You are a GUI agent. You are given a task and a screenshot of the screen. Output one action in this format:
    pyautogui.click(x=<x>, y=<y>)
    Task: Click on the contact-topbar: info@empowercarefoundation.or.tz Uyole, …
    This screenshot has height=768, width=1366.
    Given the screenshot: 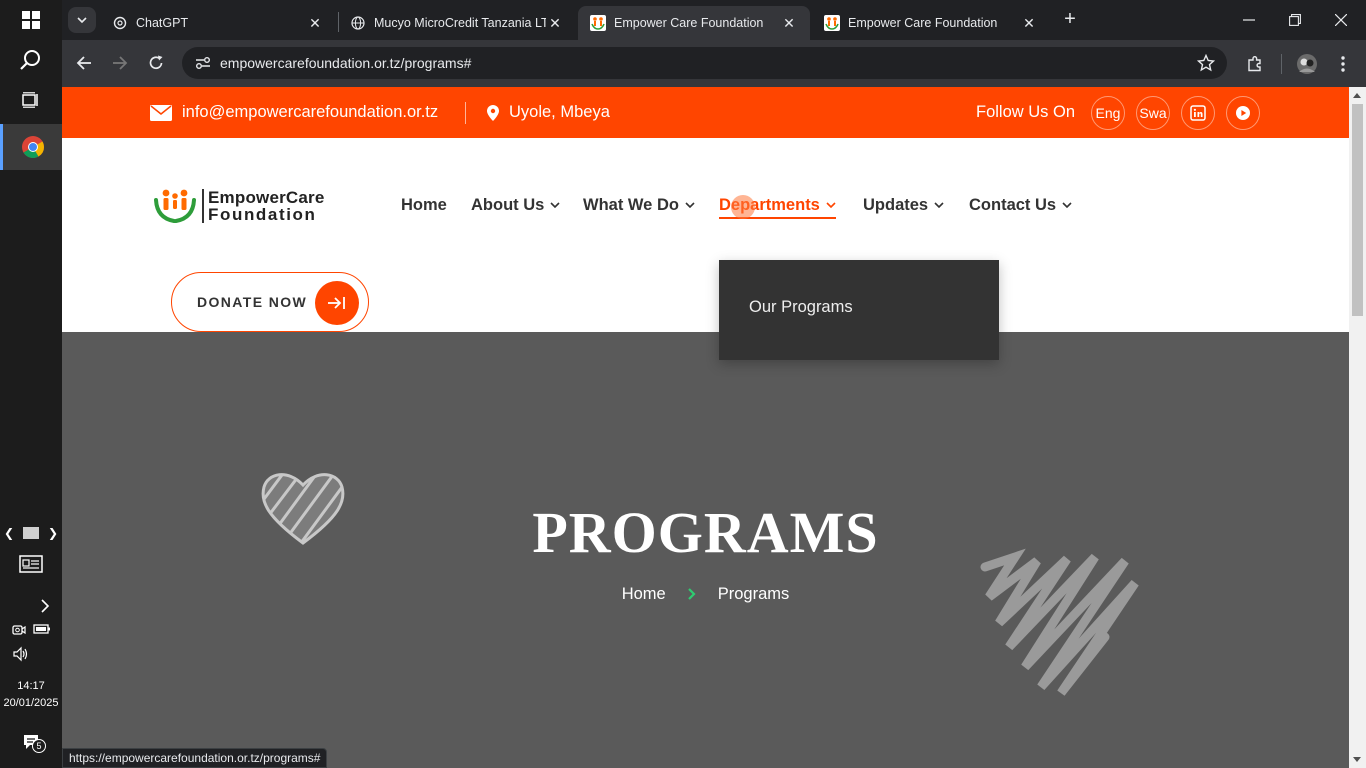 What is the action you would take?
    pyautogui.click(x=705, y=112)
    